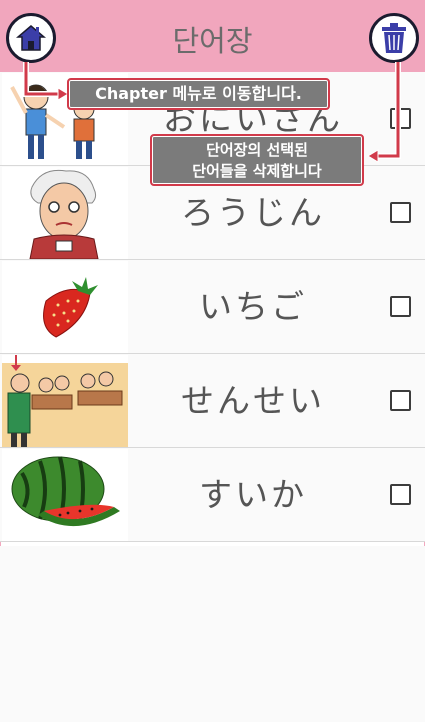  Describe the element at coordinates (388, 110) in the screenshot. I see `delete-guide-arrow` at that location.